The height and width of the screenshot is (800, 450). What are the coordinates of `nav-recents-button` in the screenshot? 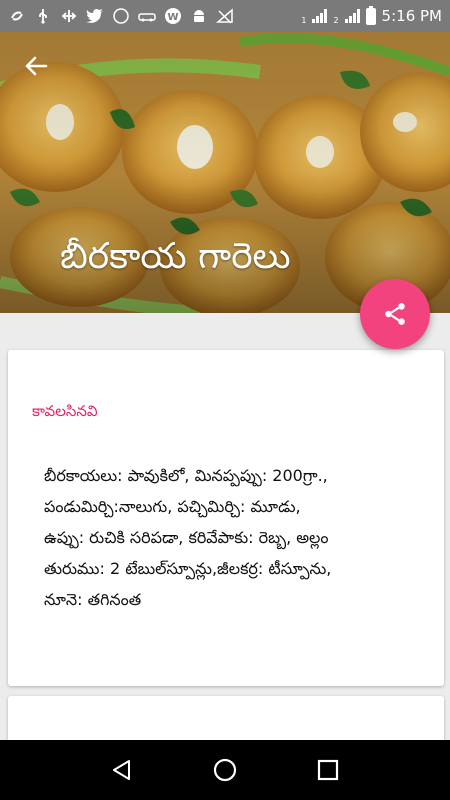 It's located at (328, 770).